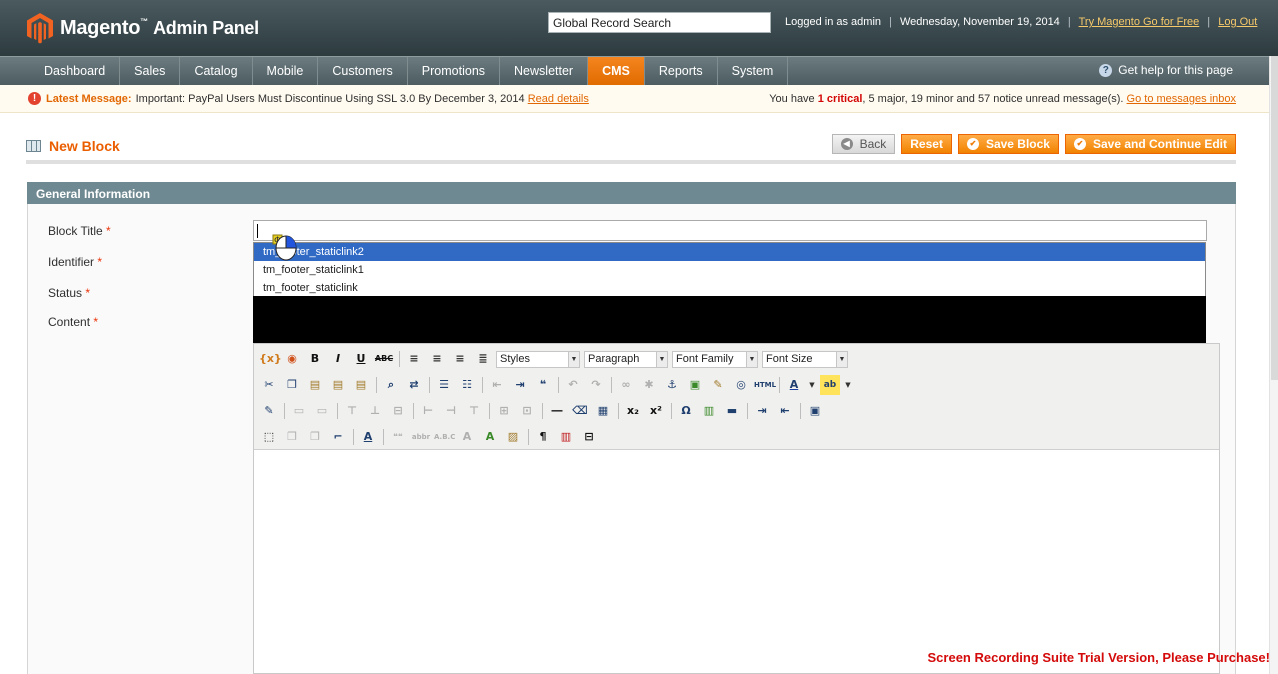  What do you see at coordinates (672, 385) in the screenshot?
I see `anchor-icon: ⚓` at bounding box center [672, 385].